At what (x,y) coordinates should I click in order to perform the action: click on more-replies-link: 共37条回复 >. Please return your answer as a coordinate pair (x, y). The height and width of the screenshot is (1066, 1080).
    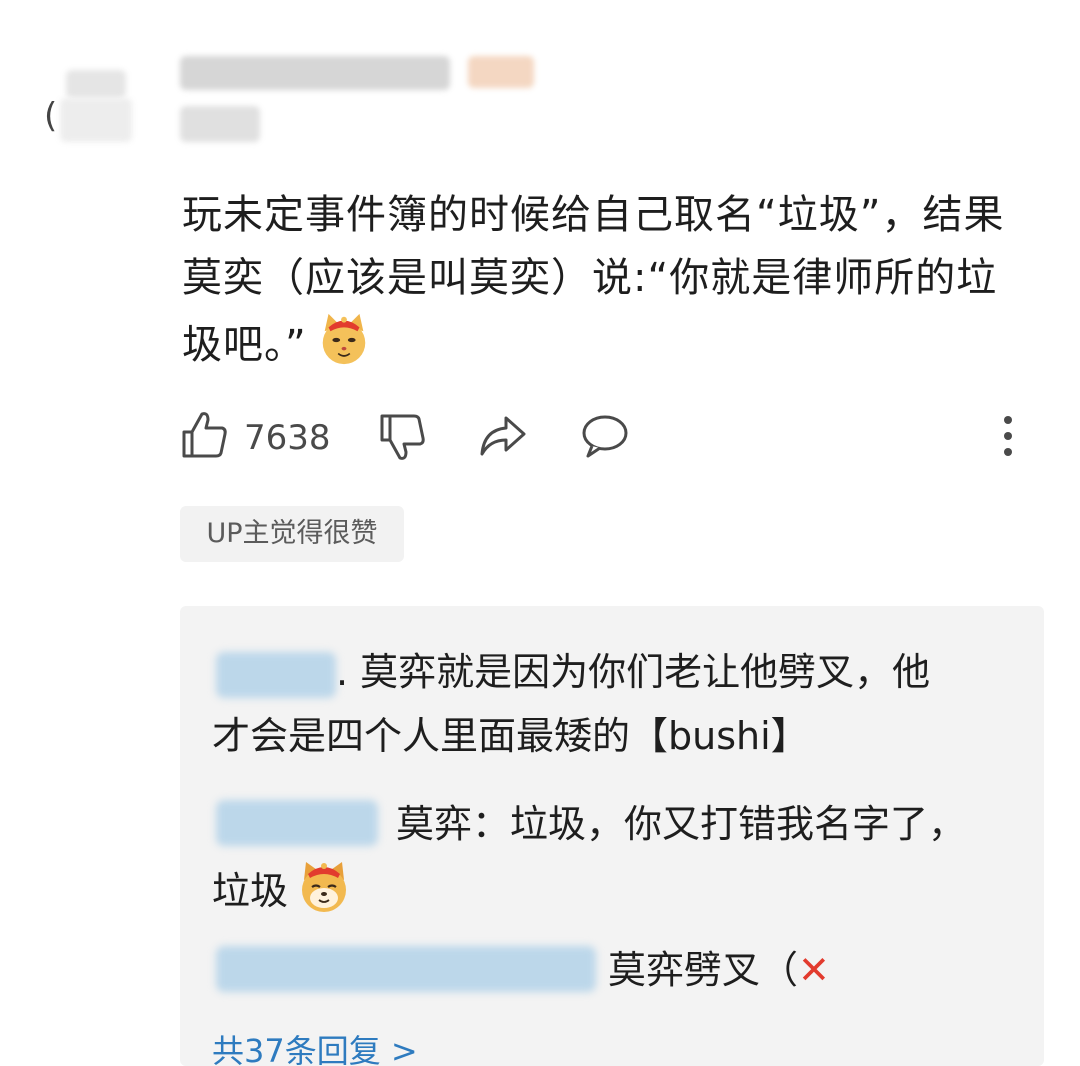
    Looking at the image, I should click on (315, 1046).